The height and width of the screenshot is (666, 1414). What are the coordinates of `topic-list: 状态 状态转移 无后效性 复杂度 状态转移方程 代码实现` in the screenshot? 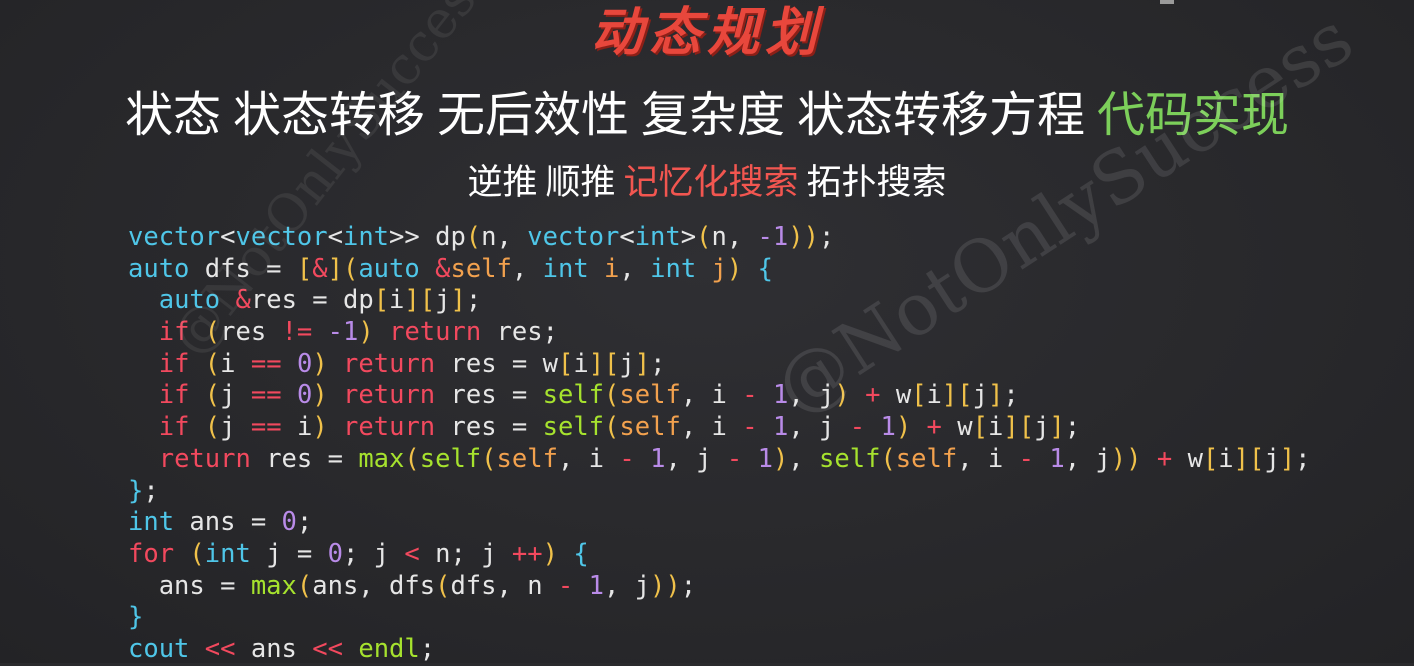 It's located at (707, 115).